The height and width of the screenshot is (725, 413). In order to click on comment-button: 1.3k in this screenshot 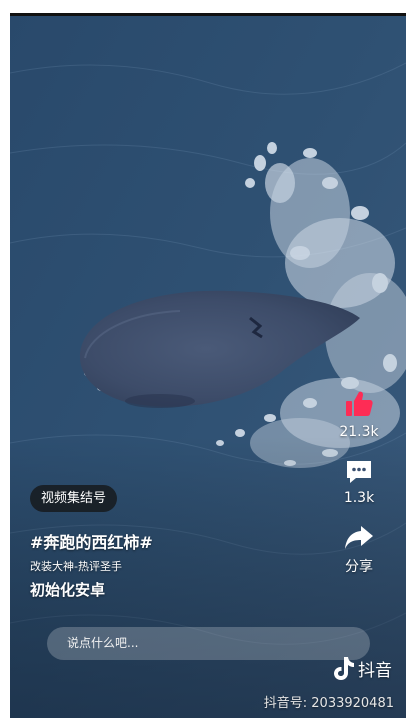, I will do `click(359, 482)`.